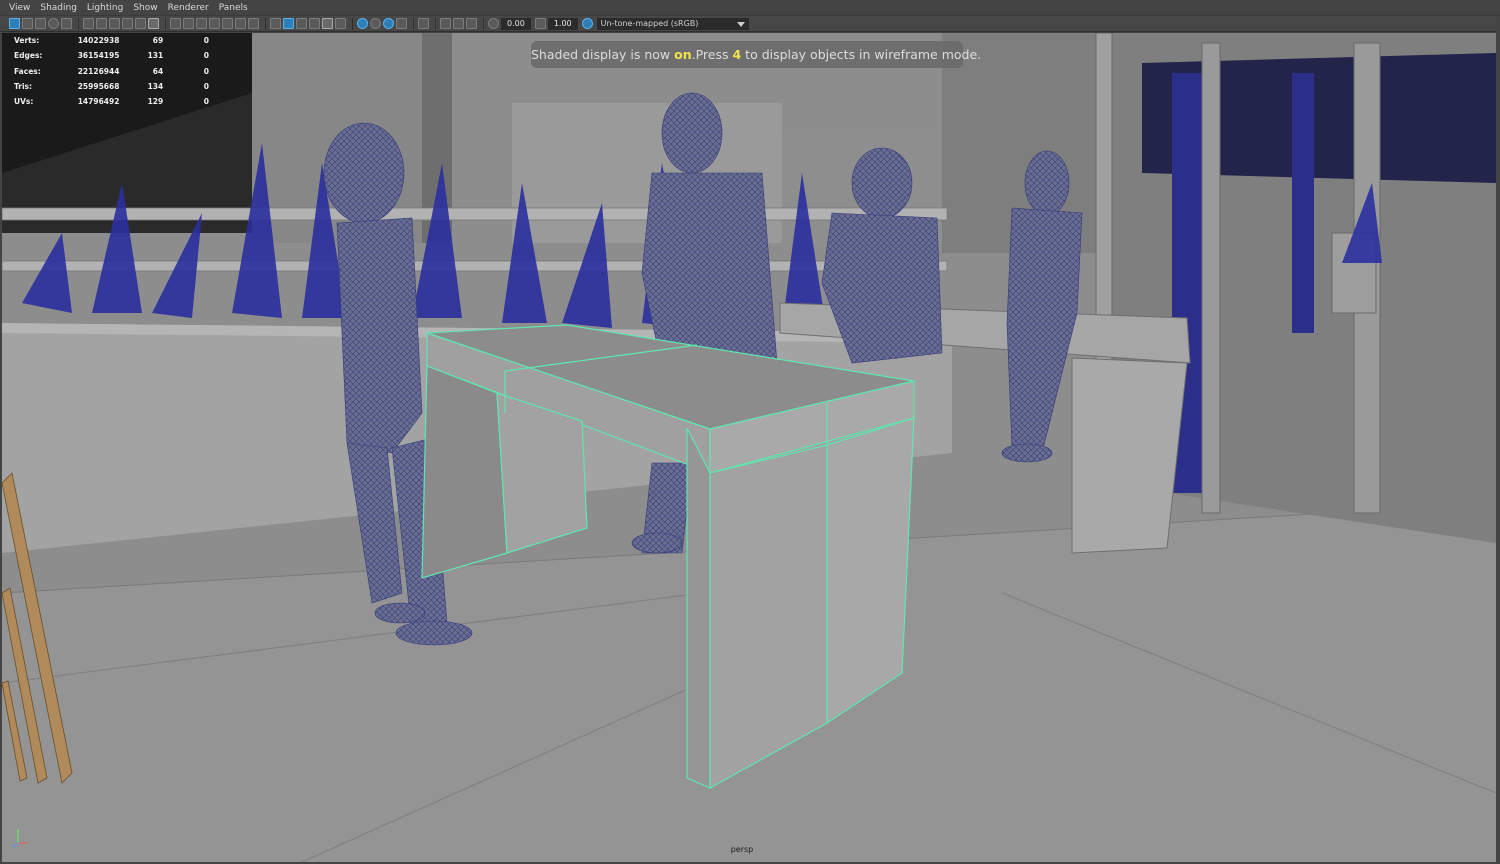 The width and height of the screenshot is (1500, 864). I want to click on grid-icon, so click(175, 23).